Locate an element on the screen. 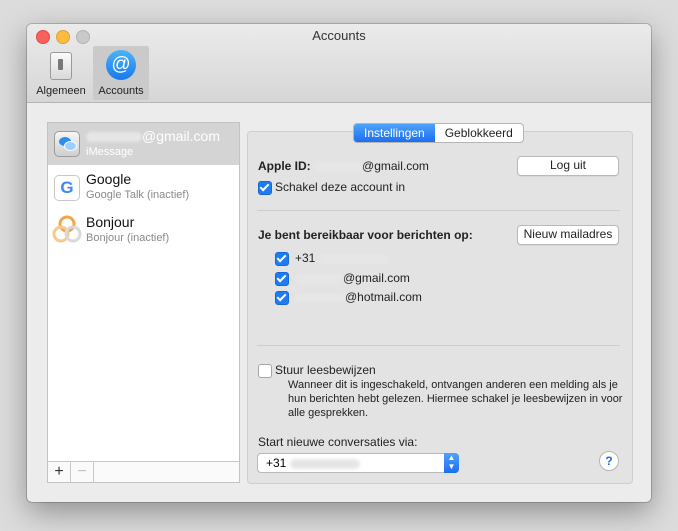 The width and height of the screenshot is (678, 531). account-name: @gmail.com is located at coordinates (153, 136).